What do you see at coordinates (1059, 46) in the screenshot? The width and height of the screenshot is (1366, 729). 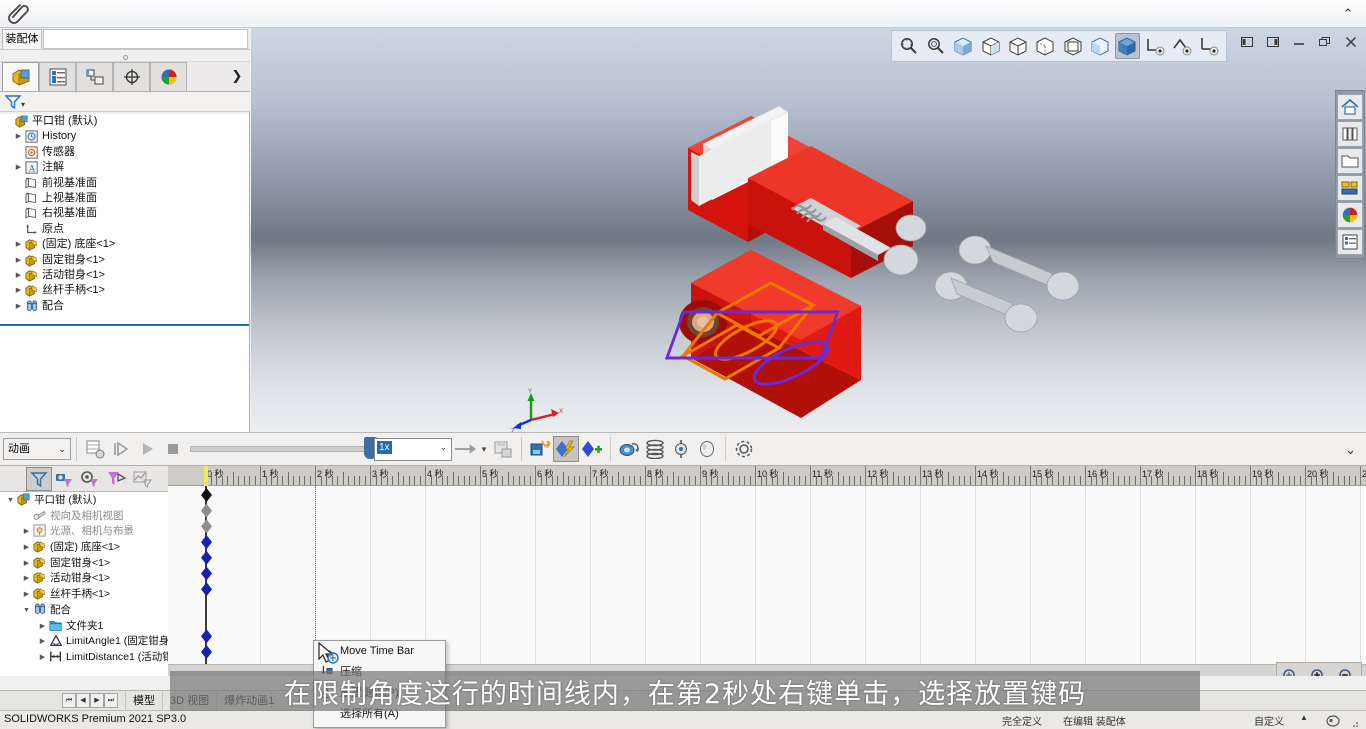 I see `view-toolbar` at bounding box center [1059, 46].